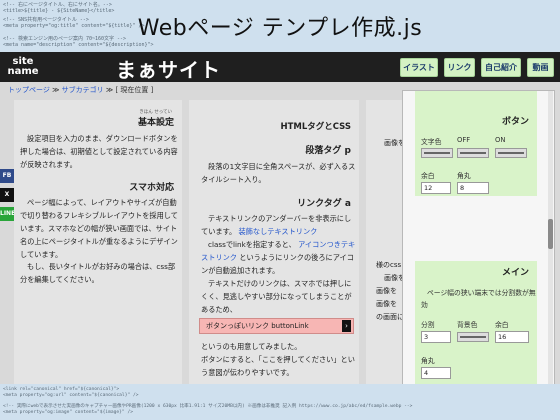  What do you see at coordinates (278, 231) in the screenshot?
I see `plain-text-link: 装飾なしテキストリンク` at bounding box center [278, 231].